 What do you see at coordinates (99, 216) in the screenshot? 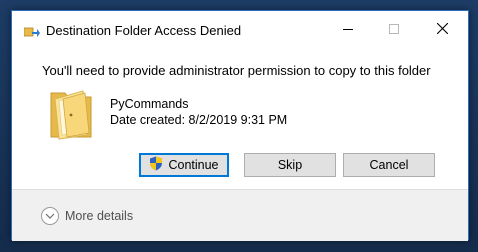
I see `more-details-label: More details` at bounding box center [99, 216].